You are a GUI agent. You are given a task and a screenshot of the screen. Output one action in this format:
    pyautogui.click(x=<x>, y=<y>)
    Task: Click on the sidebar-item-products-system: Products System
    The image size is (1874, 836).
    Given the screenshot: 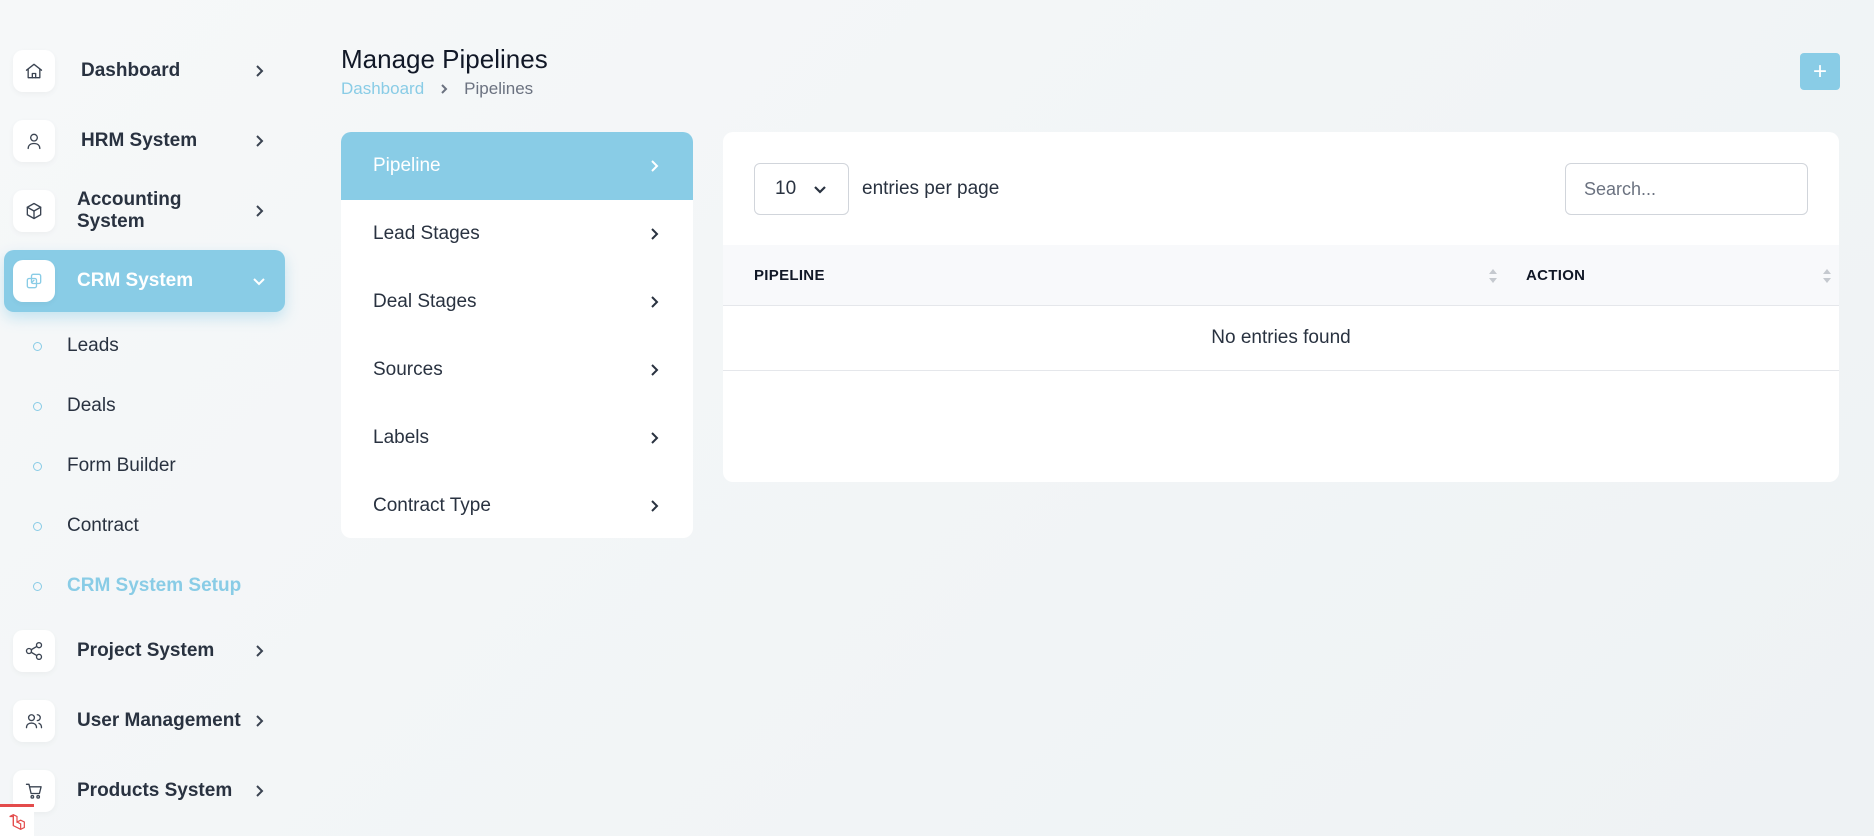 What is the action you would take?
    pyautogui.click(x=144, y=791)
    